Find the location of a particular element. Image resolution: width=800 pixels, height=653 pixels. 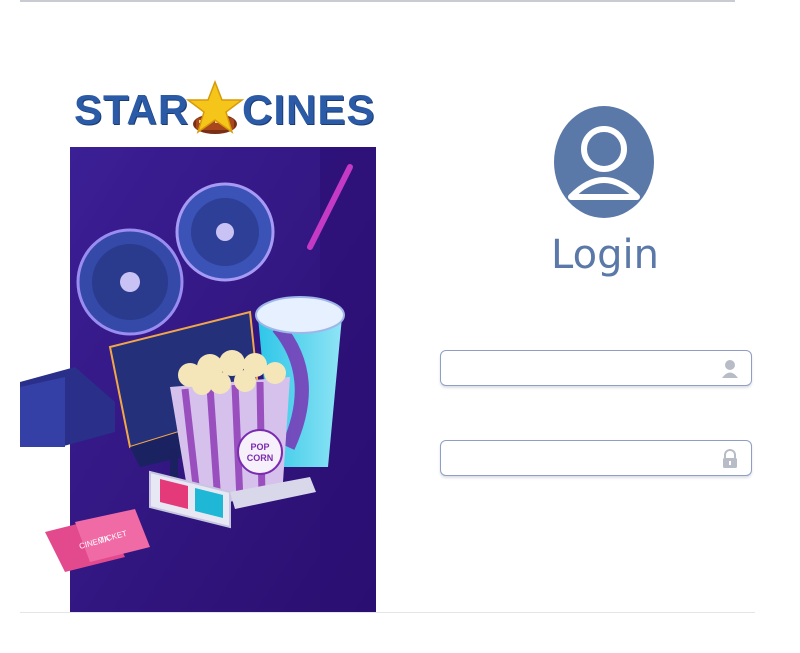

top-divider is located at coordinates (377, 1).